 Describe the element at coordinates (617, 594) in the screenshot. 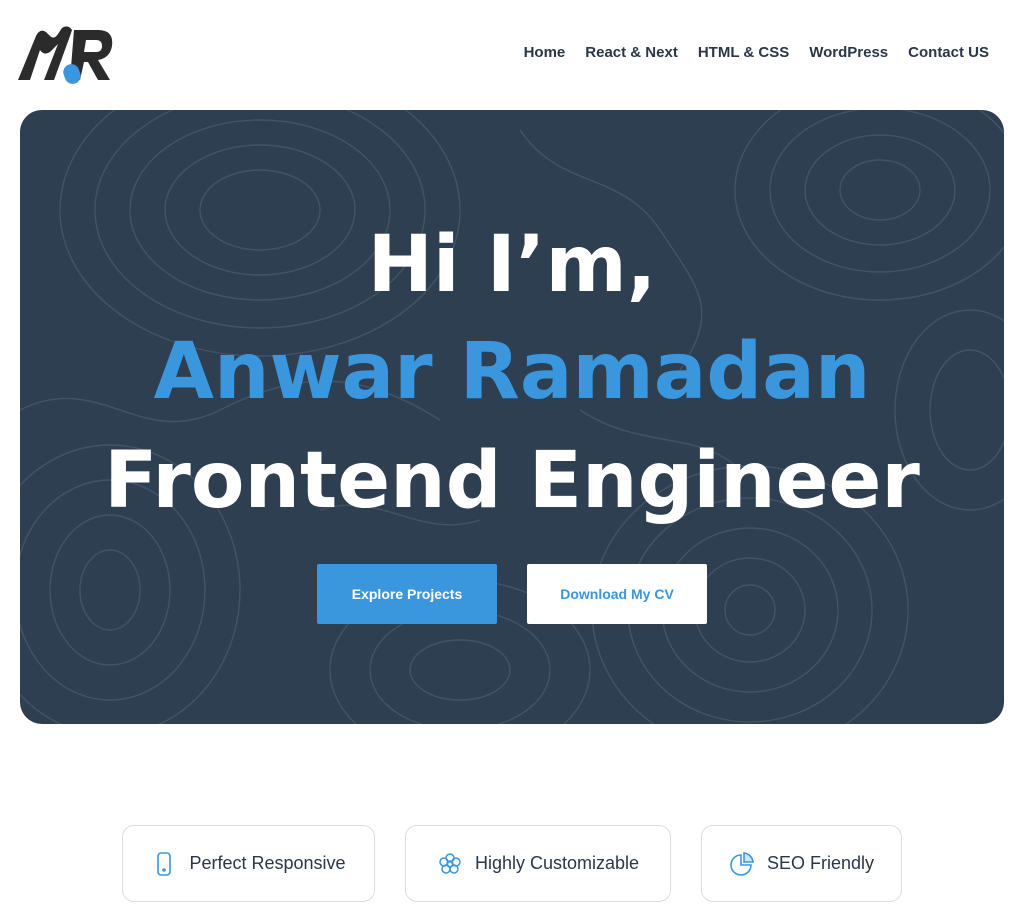

I see `download-cv-button: Download My CV` at that location.